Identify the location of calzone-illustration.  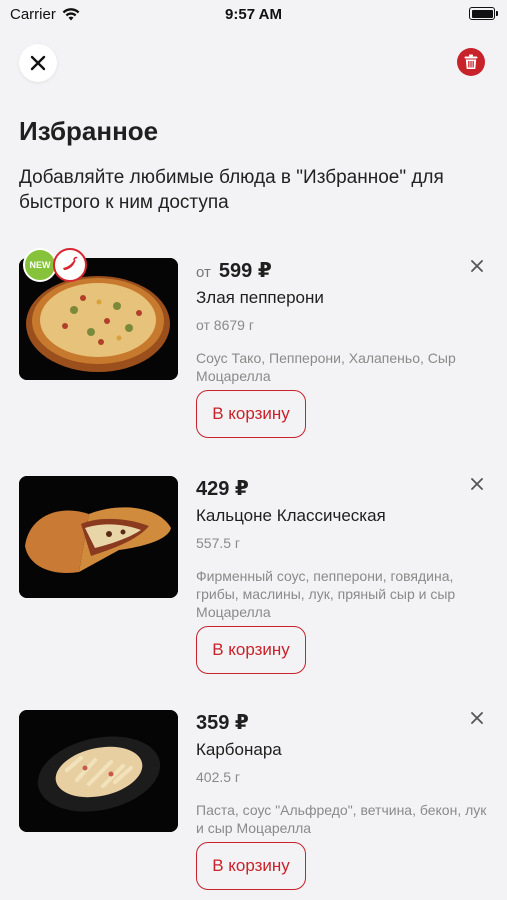
(98, 537).